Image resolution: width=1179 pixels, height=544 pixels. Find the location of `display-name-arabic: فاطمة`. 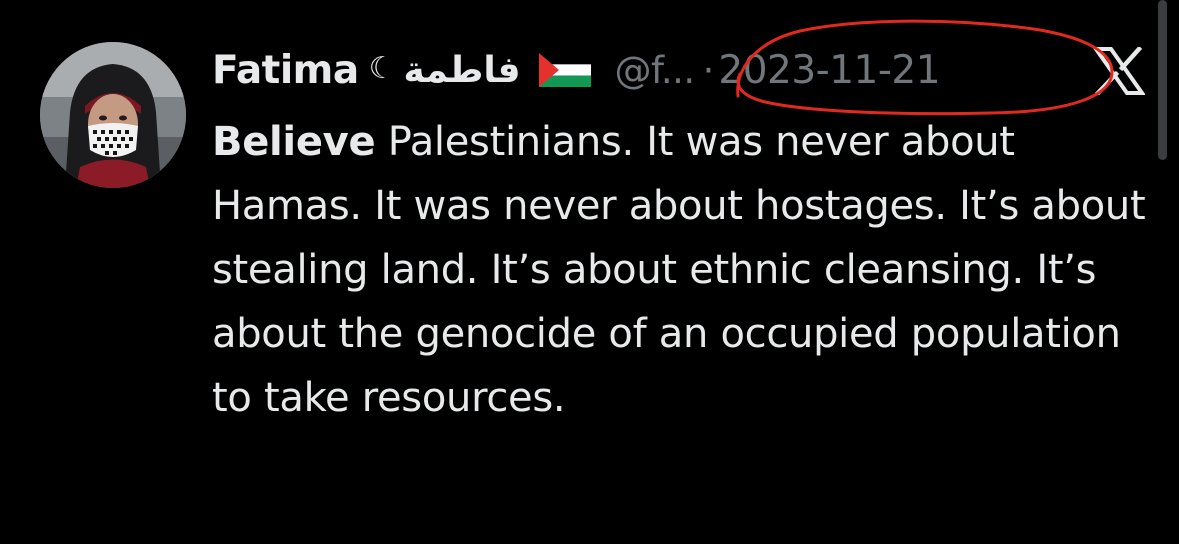

display-name-arabic: فاطمة is located at coordinates (462, 70).